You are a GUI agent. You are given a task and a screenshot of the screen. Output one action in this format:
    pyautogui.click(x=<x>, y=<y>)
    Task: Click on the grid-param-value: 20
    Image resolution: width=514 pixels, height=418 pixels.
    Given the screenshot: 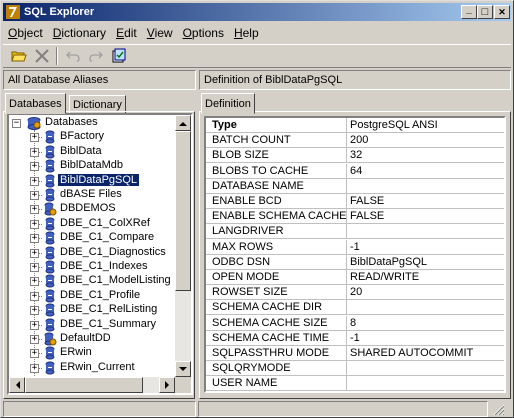 What is the action you would take?
    pyautogui.click(x=425, y=292)
    